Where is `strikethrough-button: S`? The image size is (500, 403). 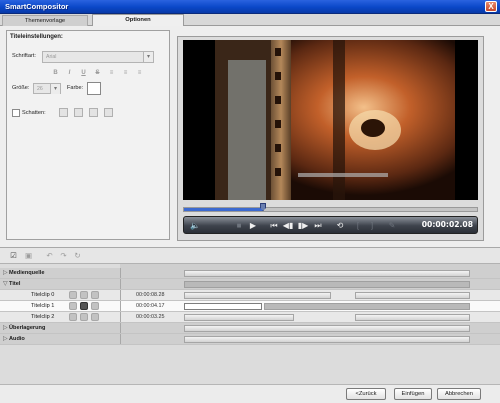
strikethrough-button: S is located at coordinates (97, 73).